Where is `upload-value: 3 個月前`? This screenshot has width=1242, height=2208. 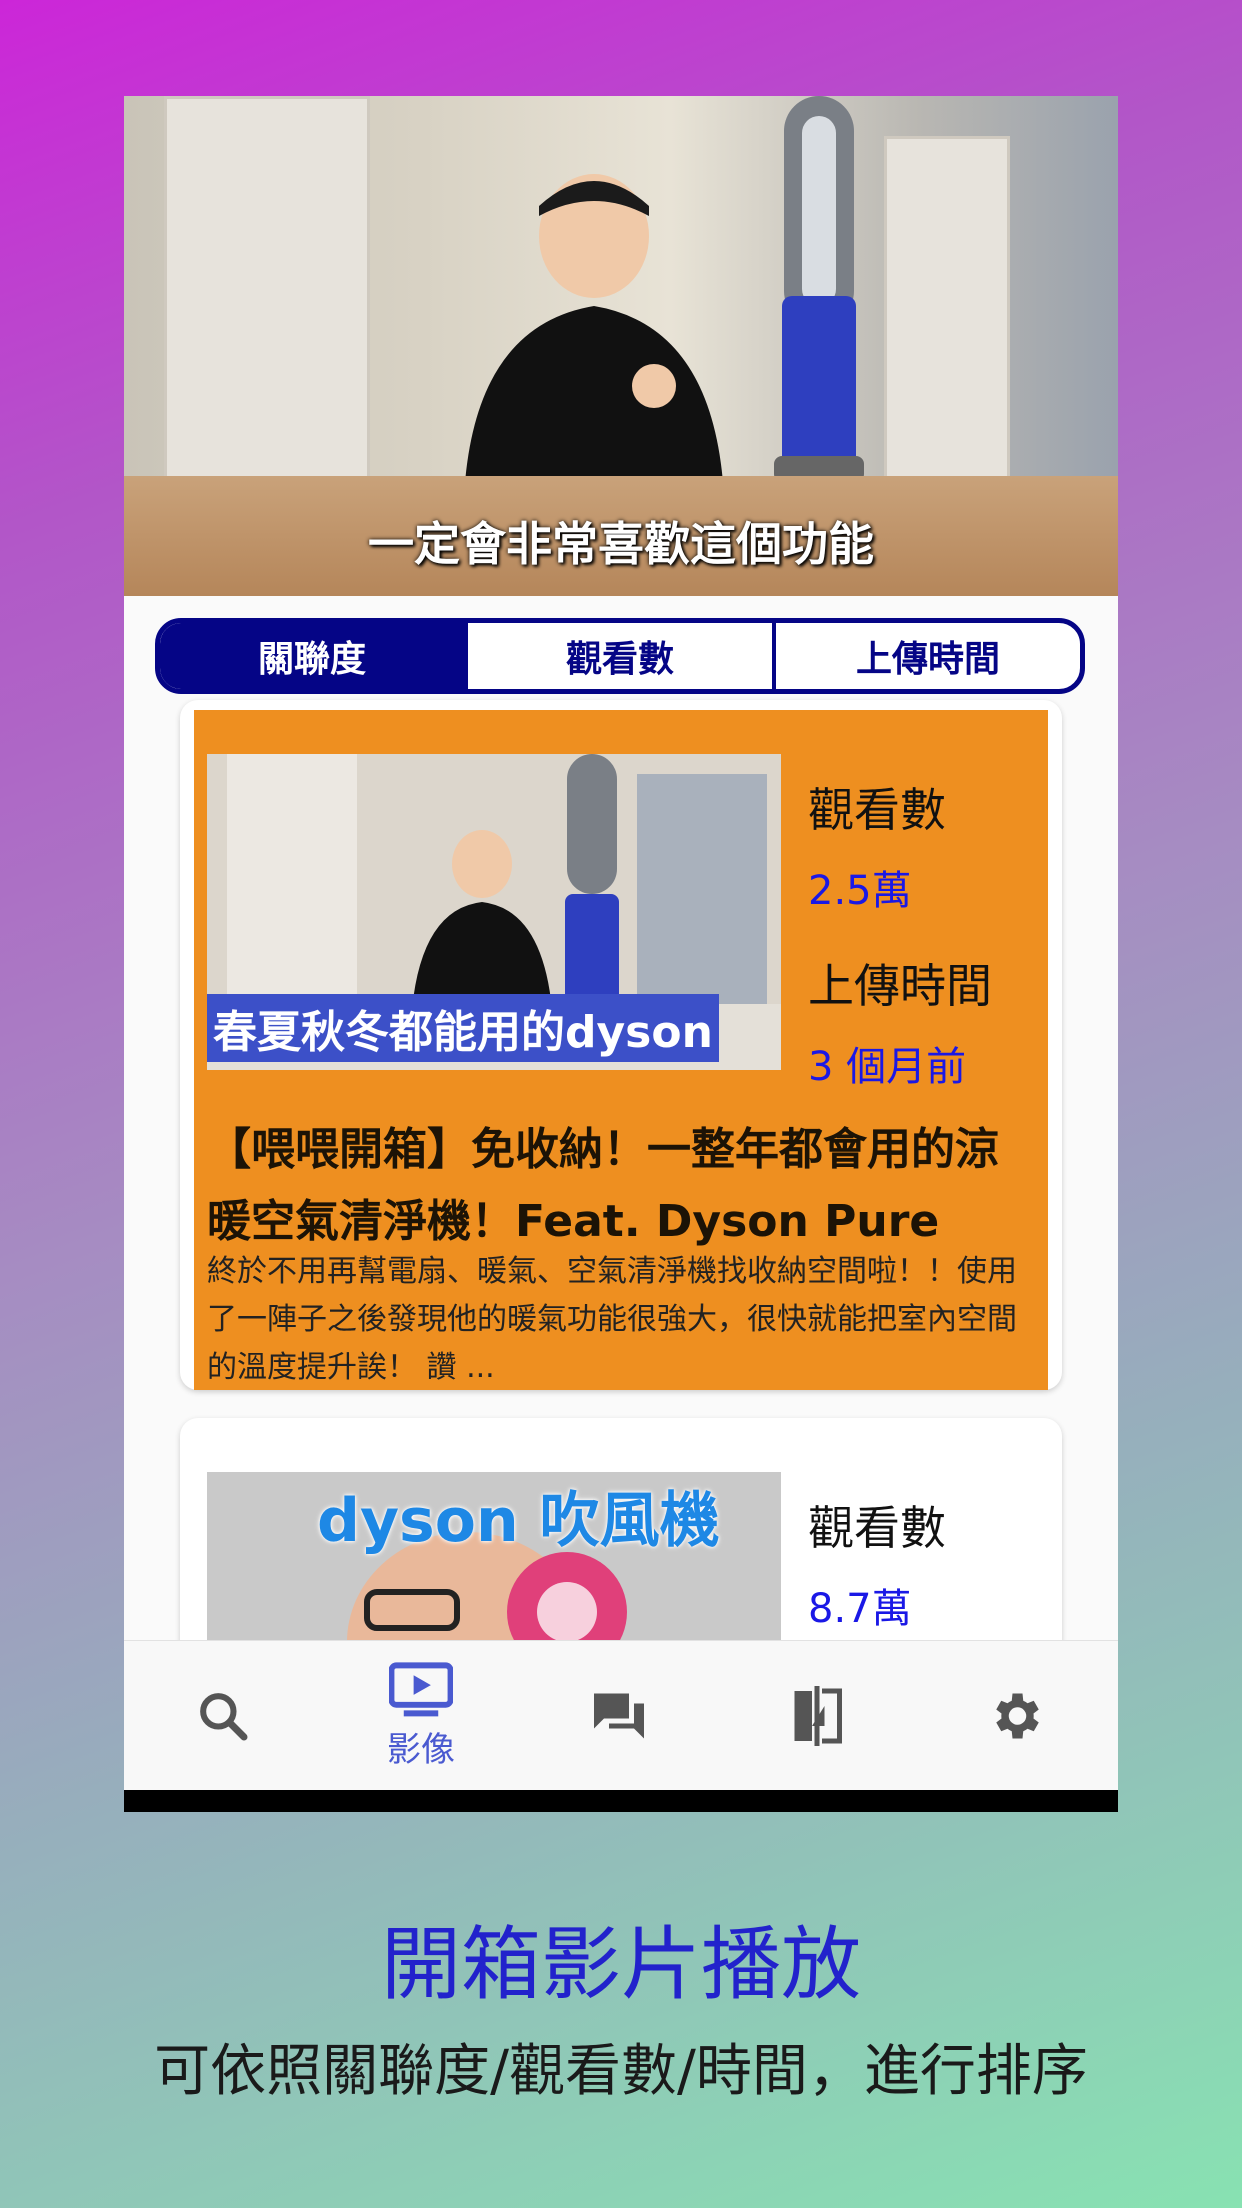 upload-value: 3 個月前 is located at coordinates (887, 1067).